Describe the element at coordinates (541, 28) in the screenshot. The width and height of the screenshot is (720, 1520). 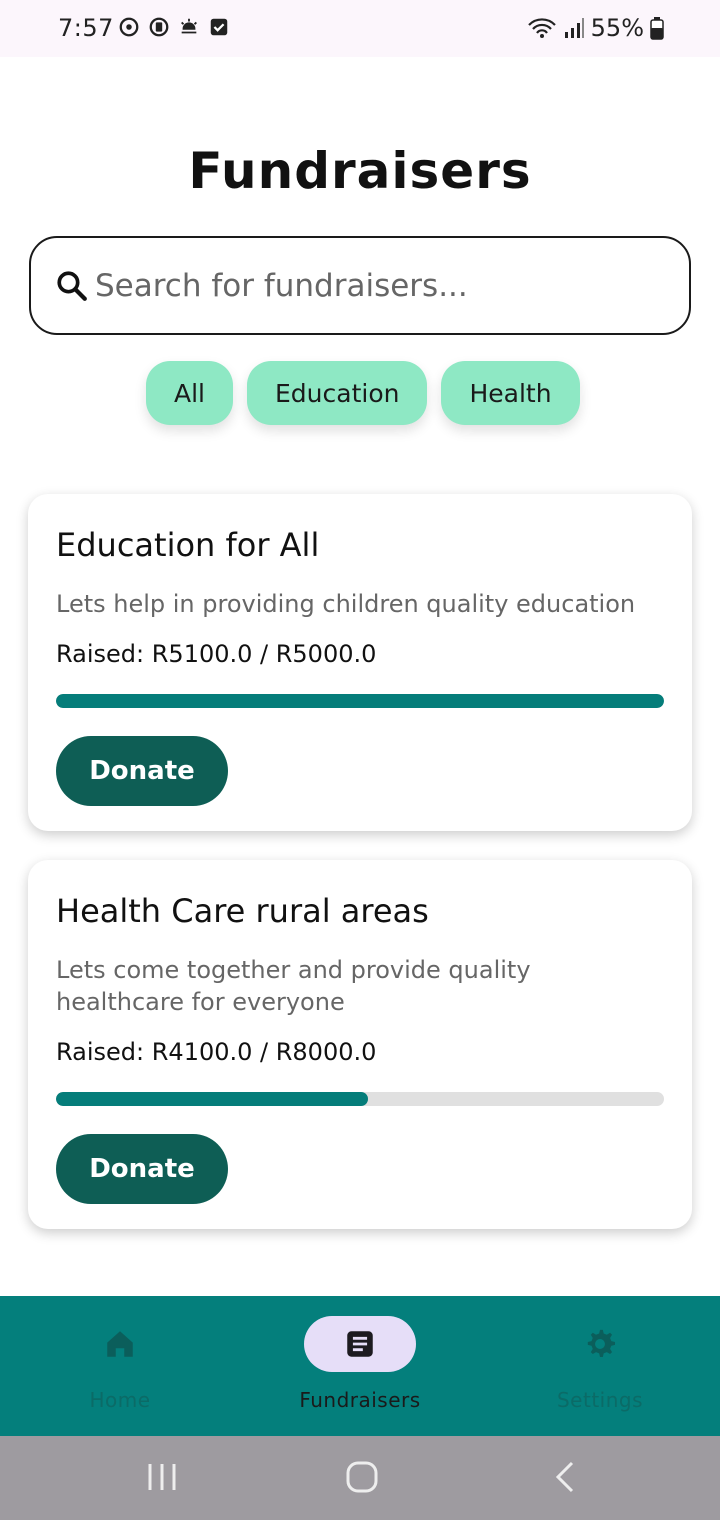
I see `wifi-icon` at that location.